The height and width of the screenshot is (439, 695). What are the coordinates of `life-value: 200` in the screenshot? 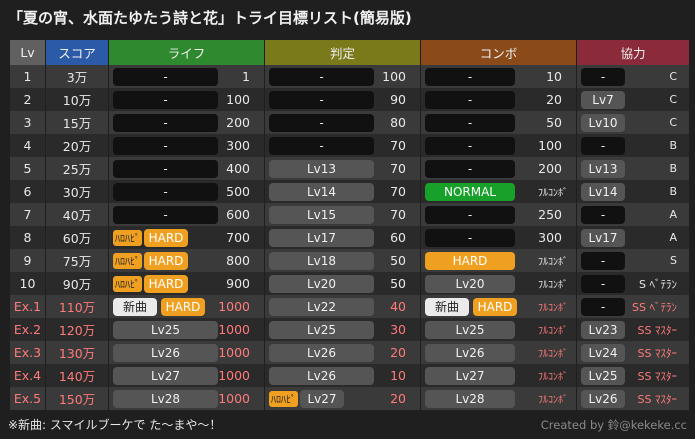 It's located at (238, 122).